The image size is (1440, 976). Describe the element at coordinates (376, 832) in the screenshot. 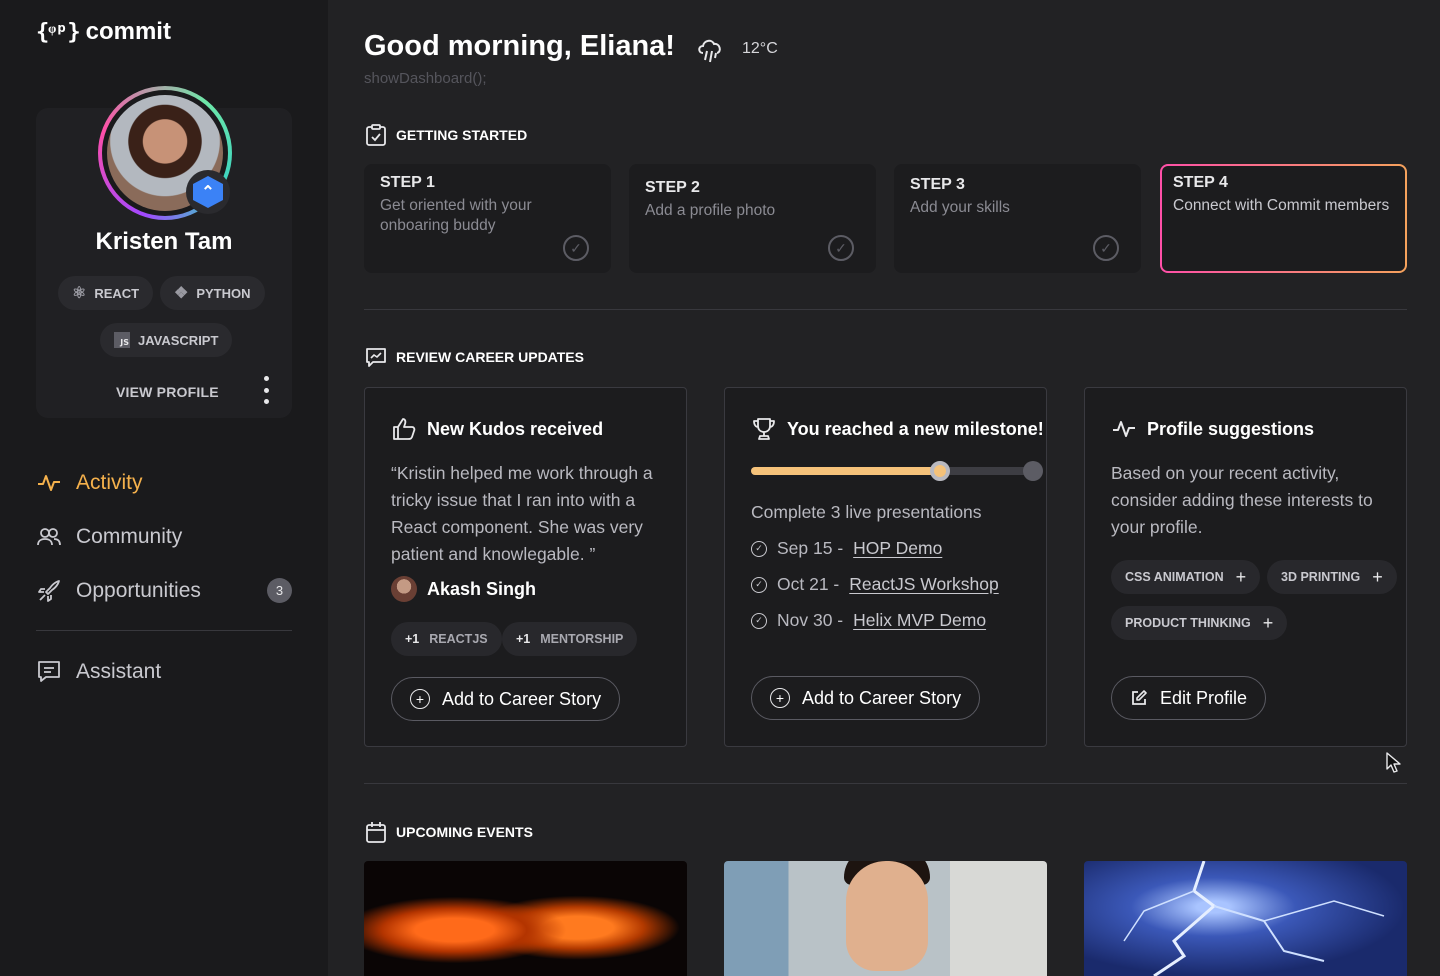

I see `calendar-icon` at that location.